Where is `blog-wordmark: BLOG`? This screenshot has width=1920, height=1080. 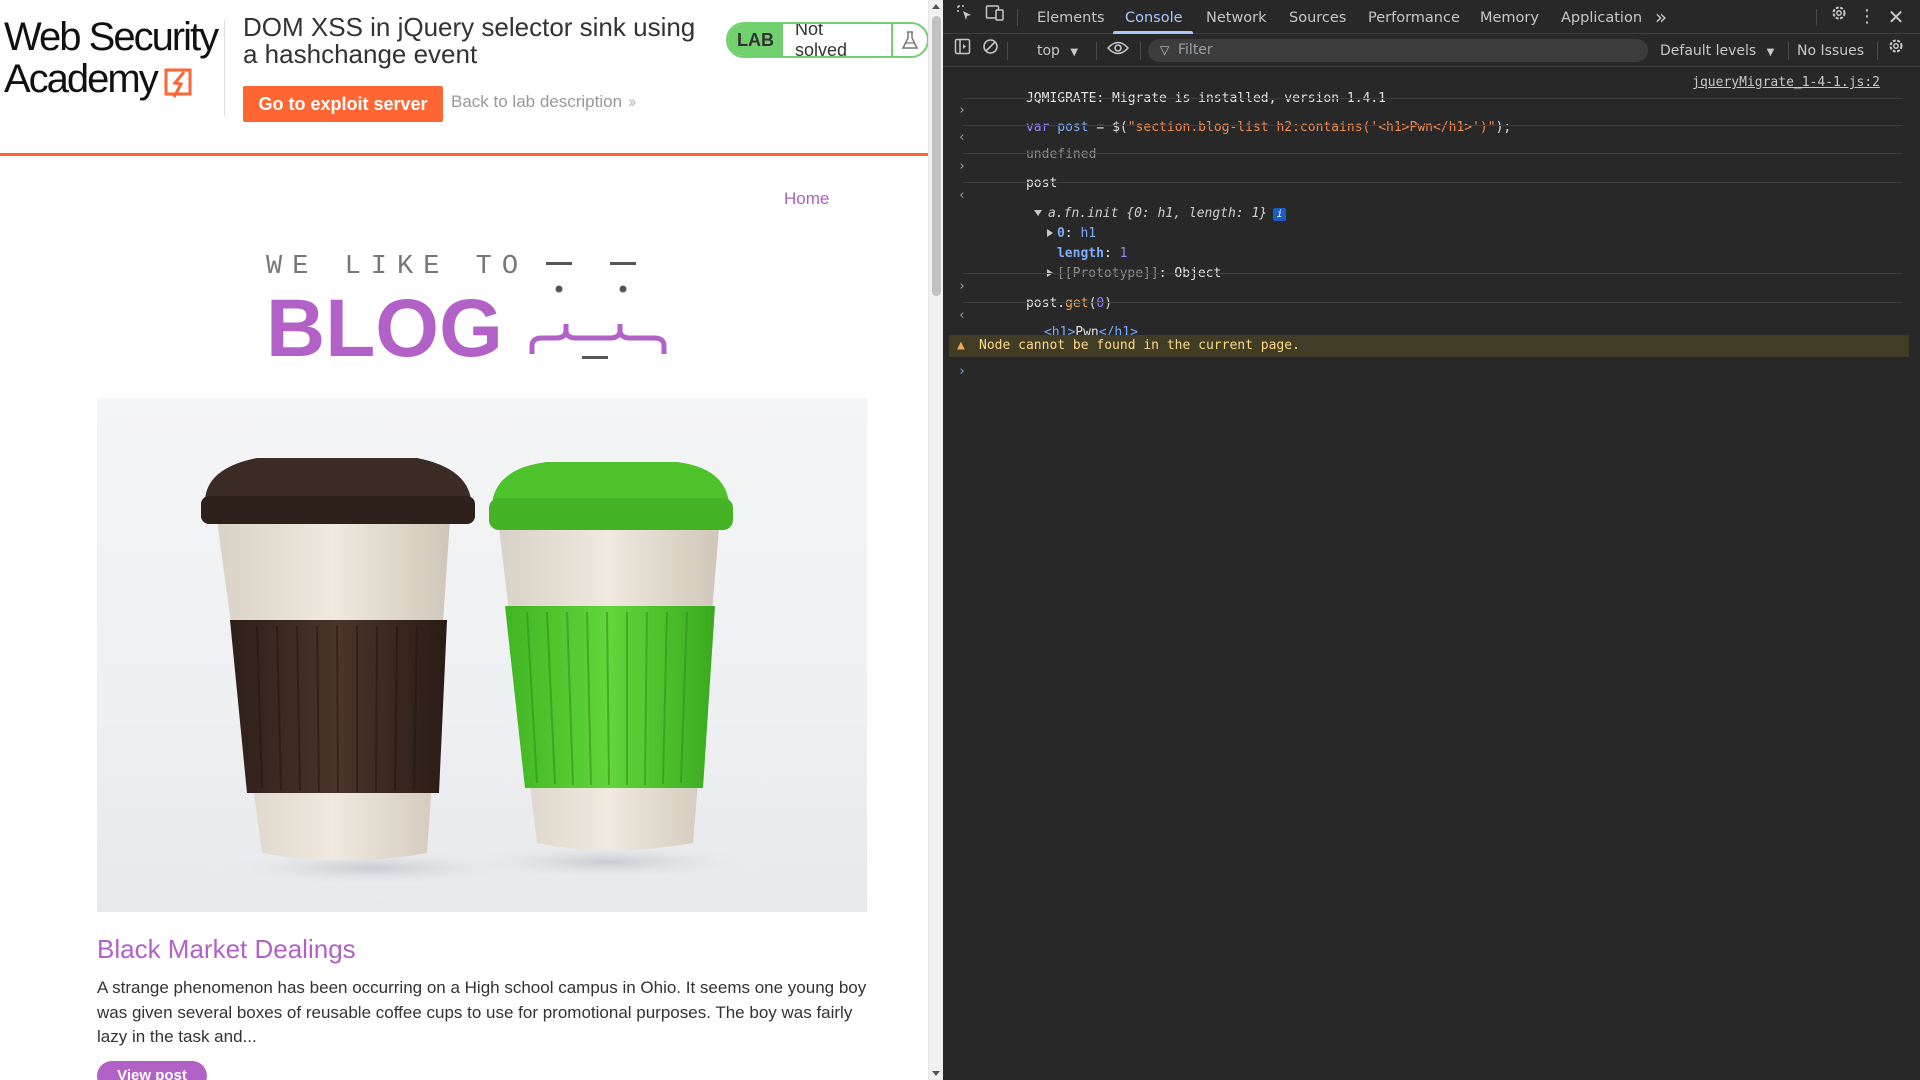
blog-wordmark: BLOG is located at coordinates (384, 328).